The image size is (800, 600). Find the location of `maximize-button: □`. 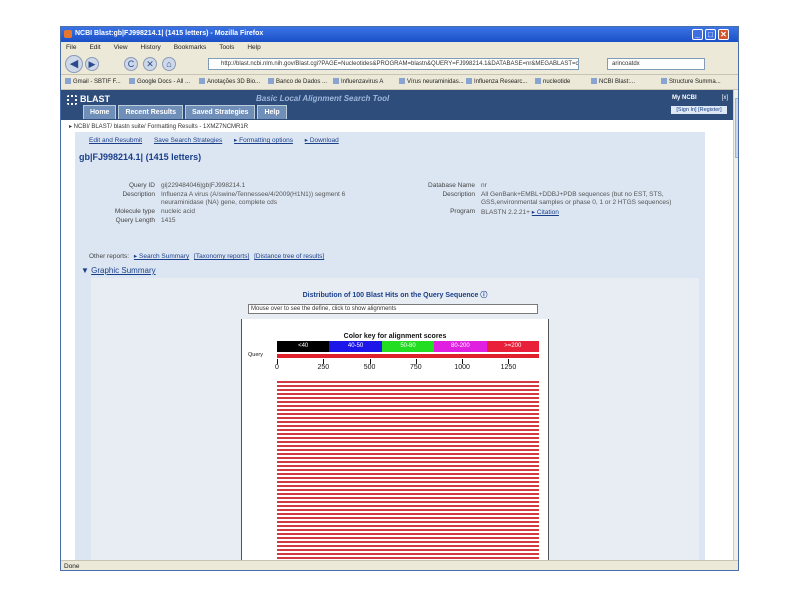

maximize-button: □ is located at coordinates (710, 34).